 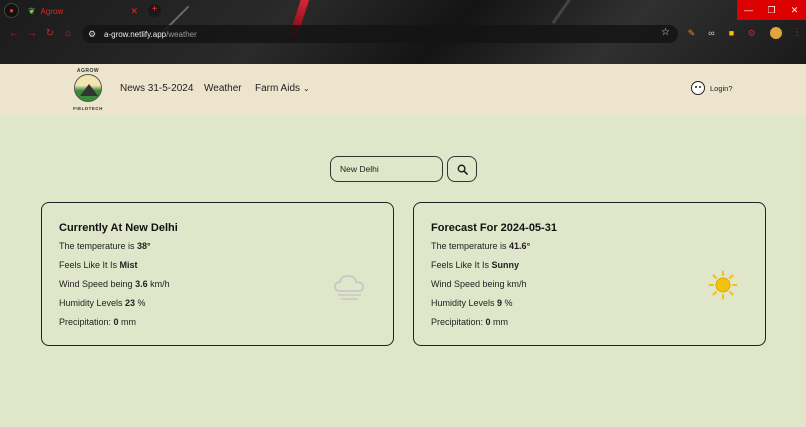 I want to click on feels-like-line: Feels Like It Is Mist, so click(x=98, y=265).